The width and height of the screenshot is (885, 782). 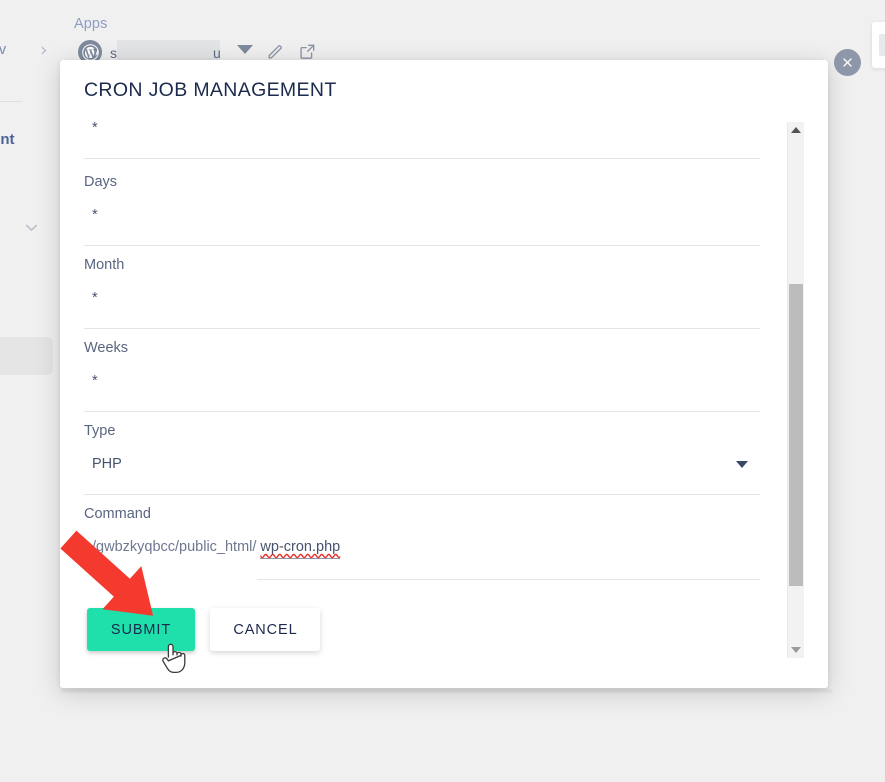 What do you see at coordinates (422, 128) in the screenshot?
I see `cron-field-minutes-input: *` at bounding box center [422, 128].